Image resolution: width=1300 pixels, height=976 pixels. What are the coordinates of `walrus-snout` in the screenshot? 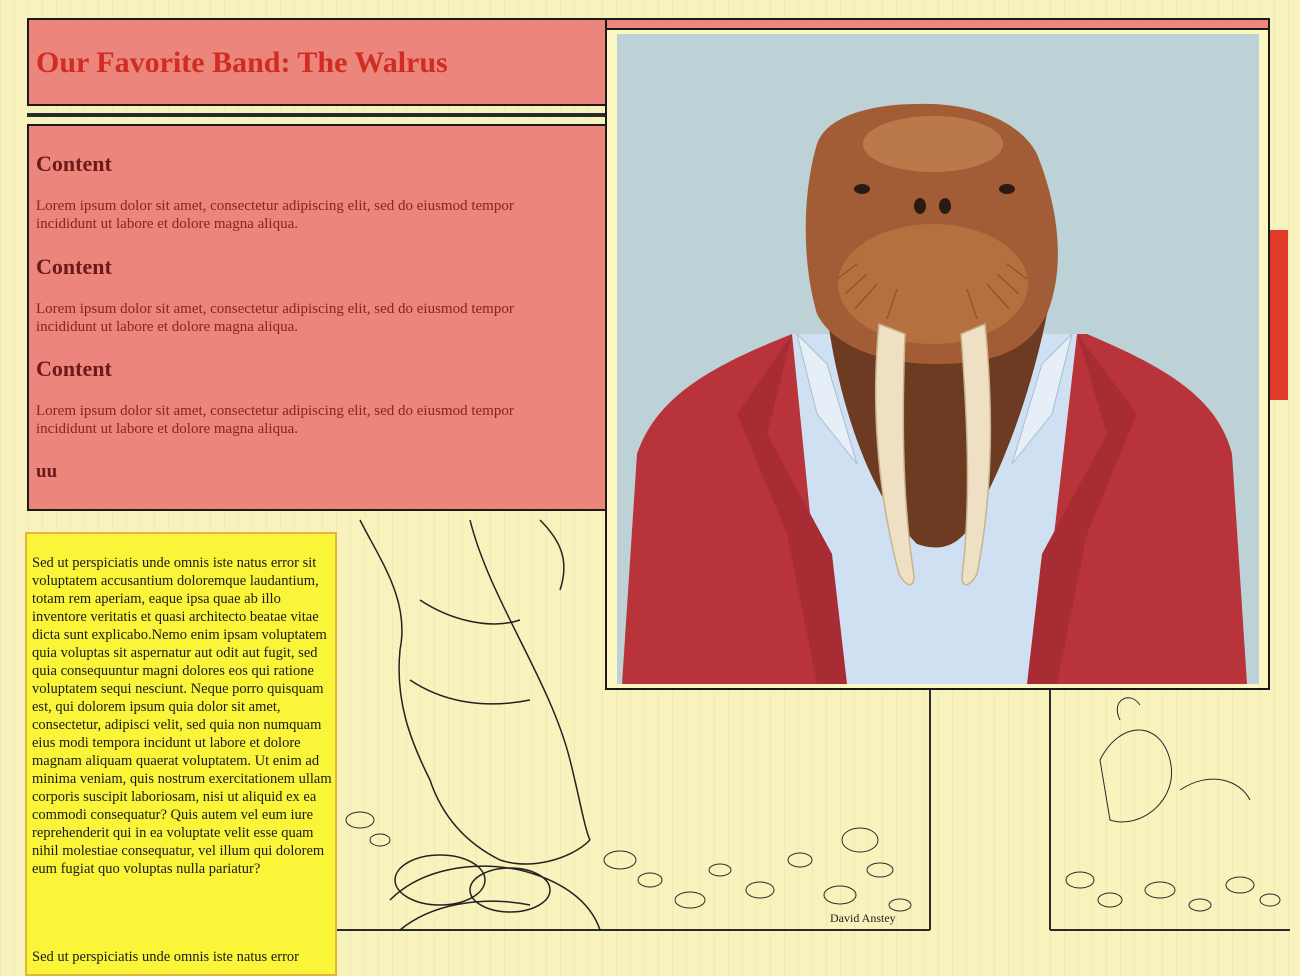 It's located at (933, 284).